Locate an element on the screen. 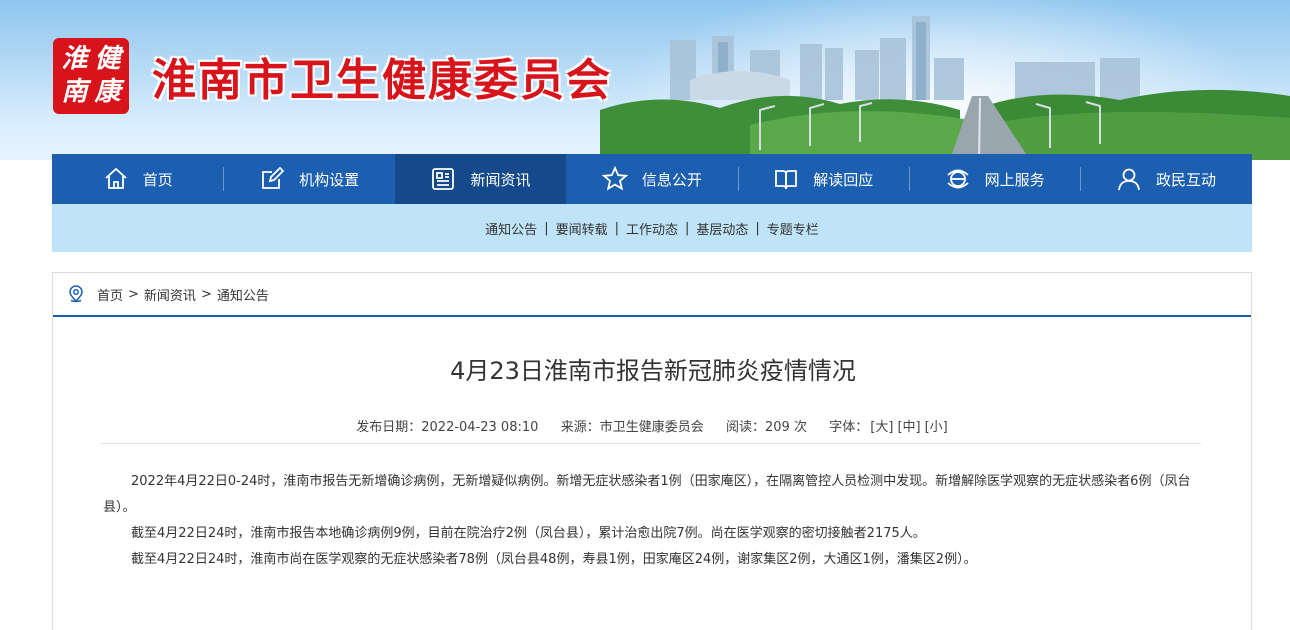 The image size is (1290, 630). nav-item-label: 信息公开 is located at coordinates (671, 179).